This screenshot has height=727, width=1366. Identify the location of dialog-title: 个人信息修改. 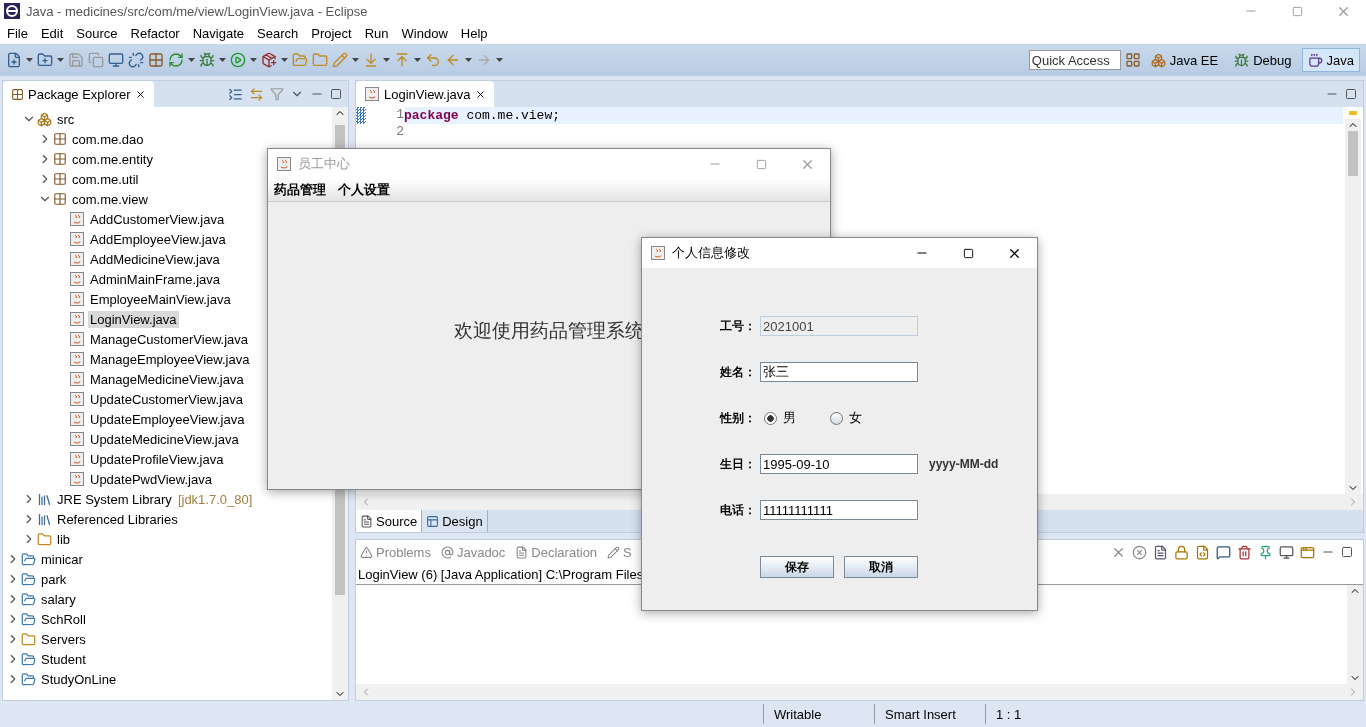
(711, 253).